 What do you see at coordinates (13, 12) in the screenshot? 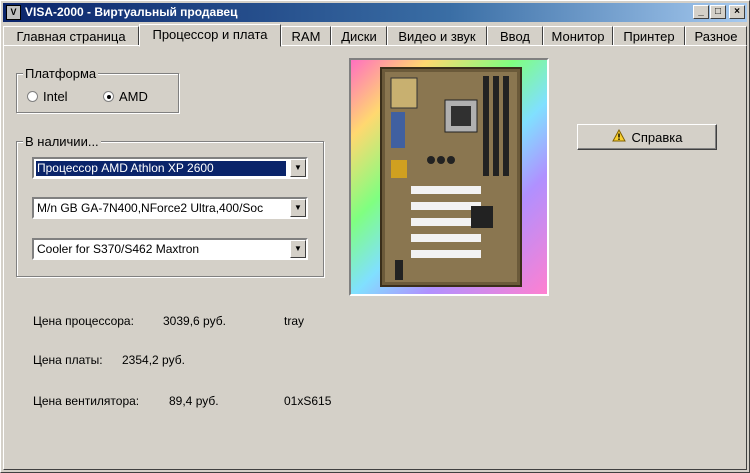
I see `app-icon: V` at bounding box center [13, 12].